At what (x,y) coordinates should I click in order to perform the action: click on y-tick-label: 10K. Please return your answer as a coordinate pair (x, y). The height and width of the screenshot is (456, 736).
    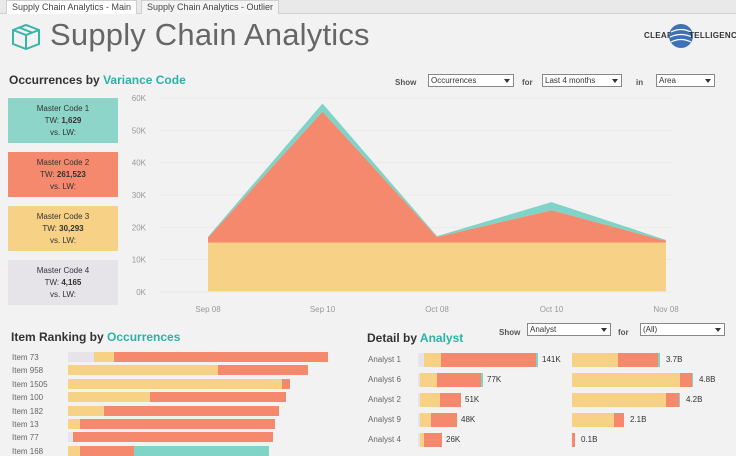
    Looking at the image, I should click on (139, 260).